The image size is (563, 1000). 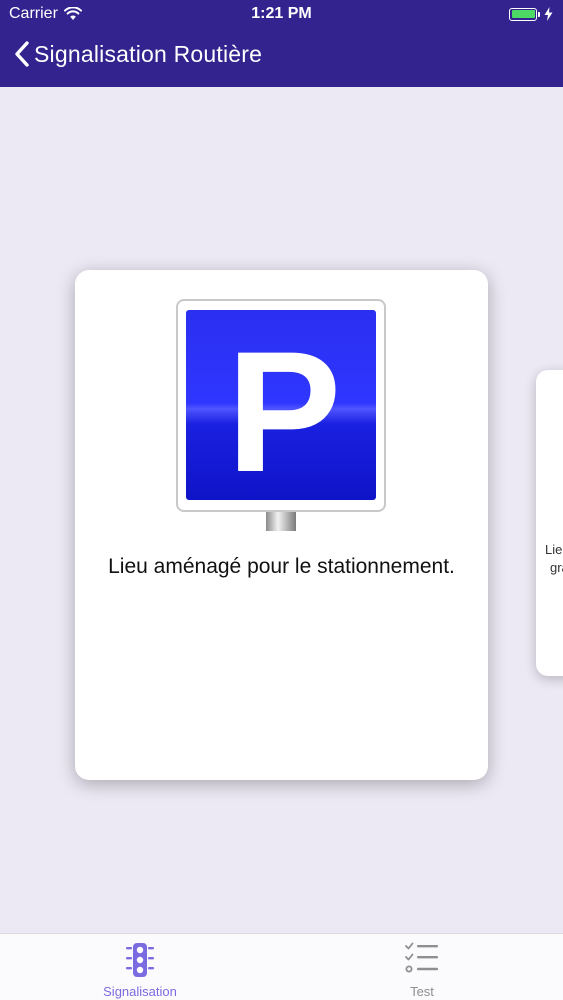 What do you see at coordinates (422, 991) in the screenshot?
I see `tab-test-label: Test` at bounding box center [422, 991].